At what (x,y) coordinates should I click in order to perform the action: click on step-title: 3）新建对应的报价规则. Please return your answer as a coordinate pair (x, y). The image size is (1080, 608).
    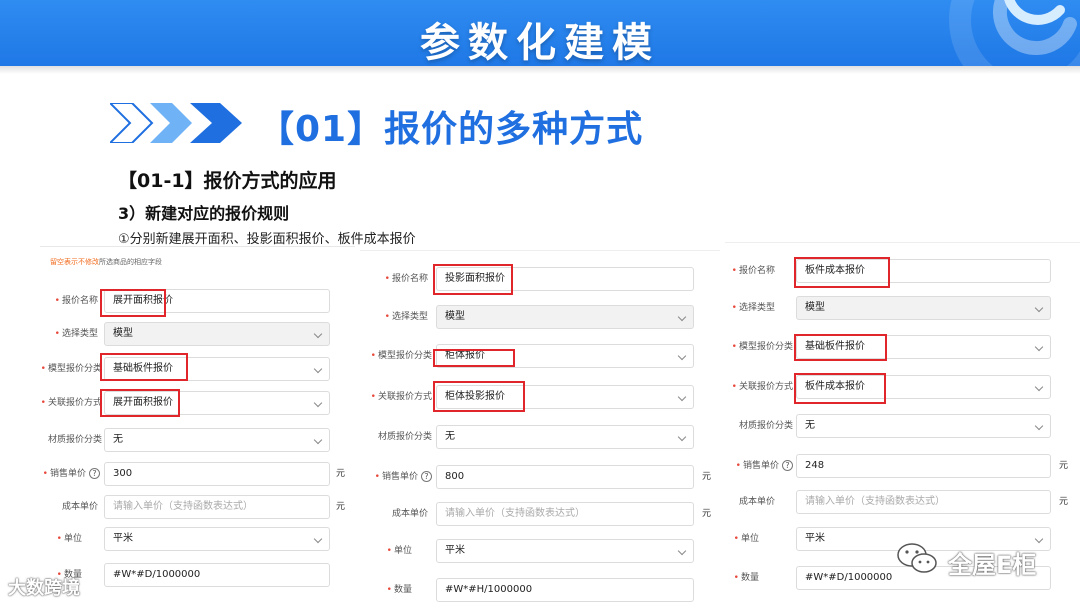
    Looking at the image, I should click on (204, 213).